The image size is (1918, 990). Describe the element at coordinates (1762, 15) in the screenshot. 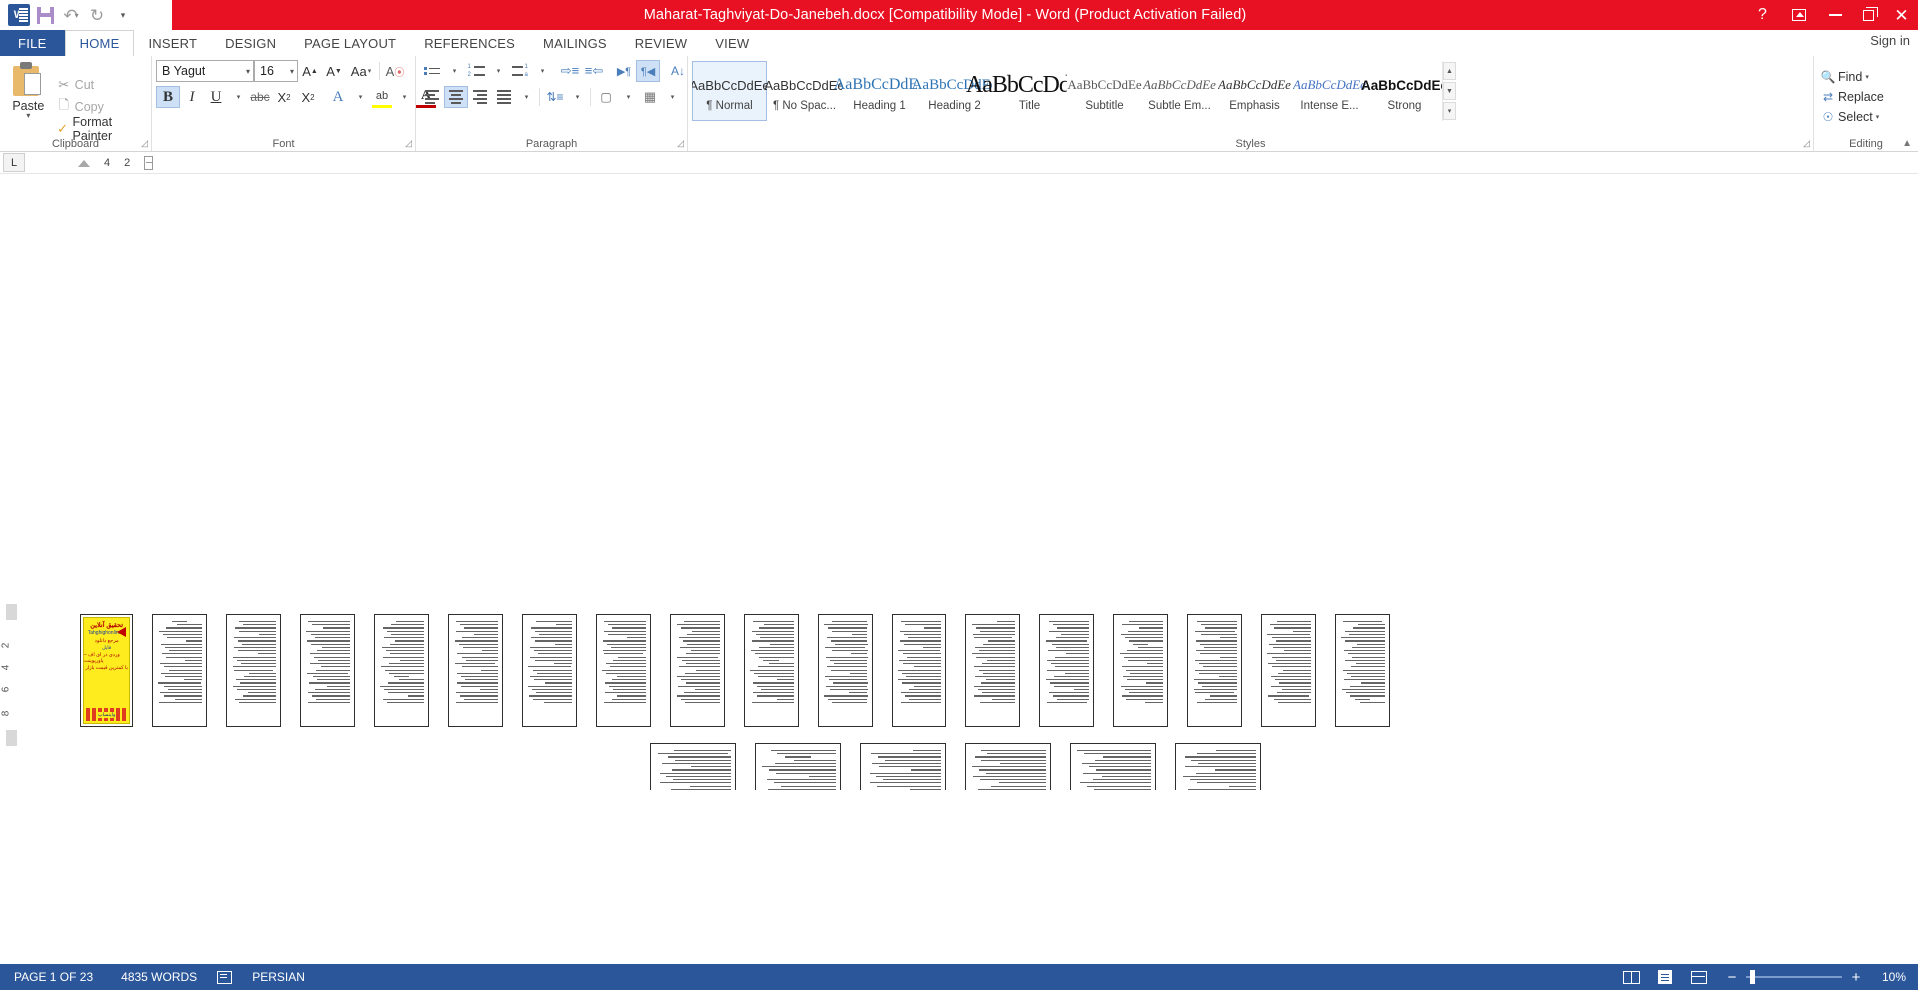

I see `help-icon: ?` at that location.